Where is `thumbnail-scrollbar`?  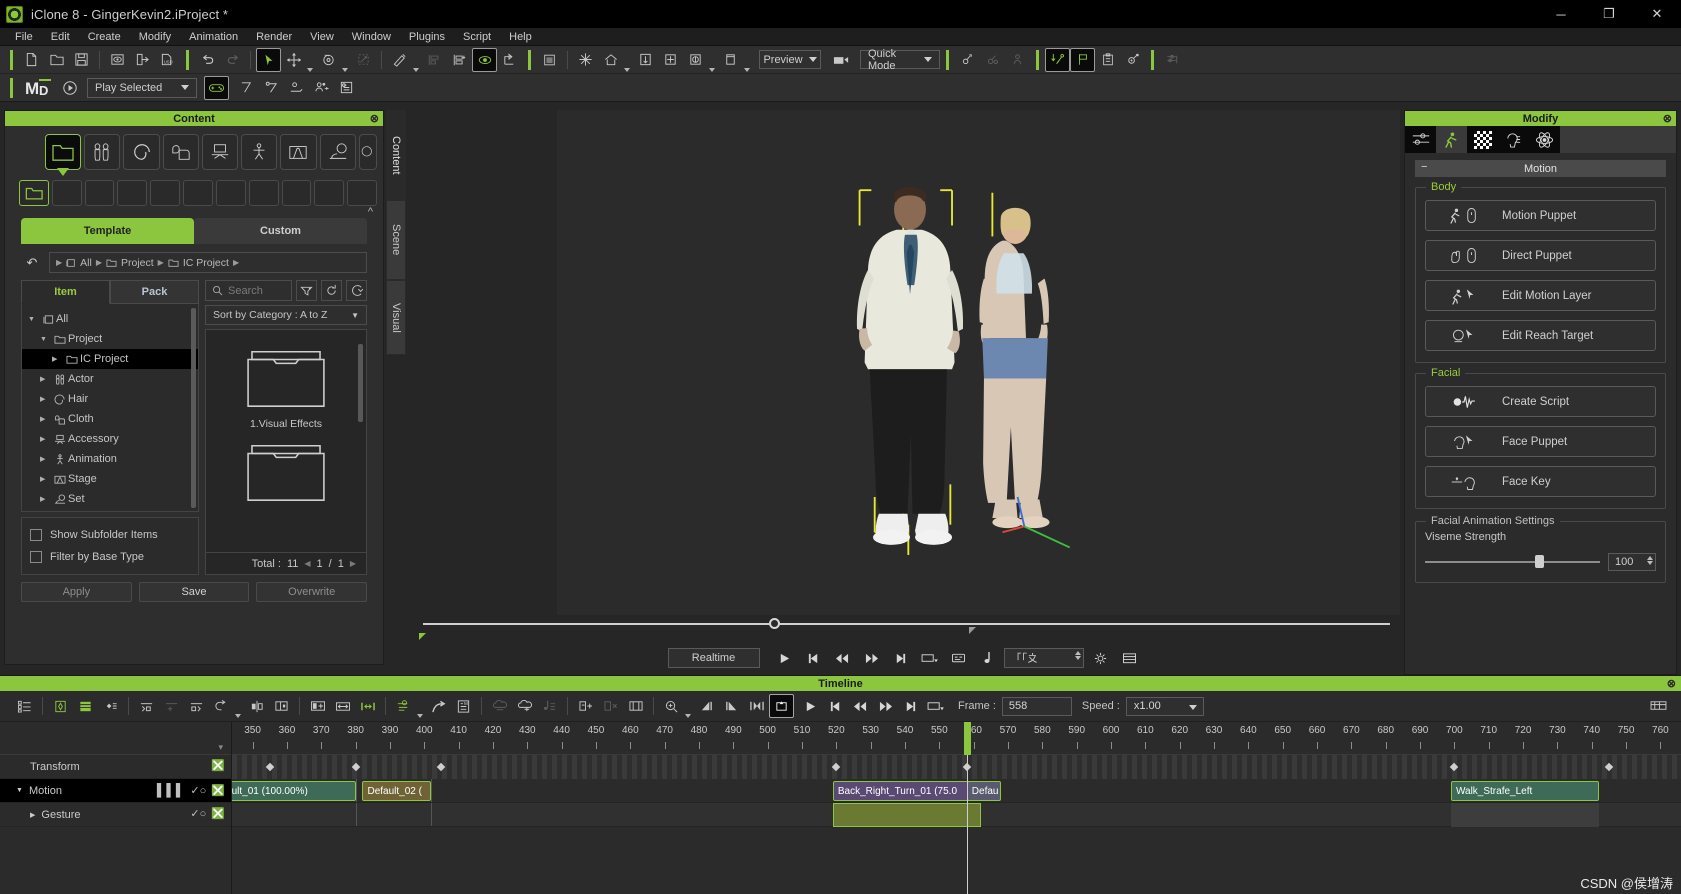 thumbnail-scrollbar is located at coordinates (360, 383).